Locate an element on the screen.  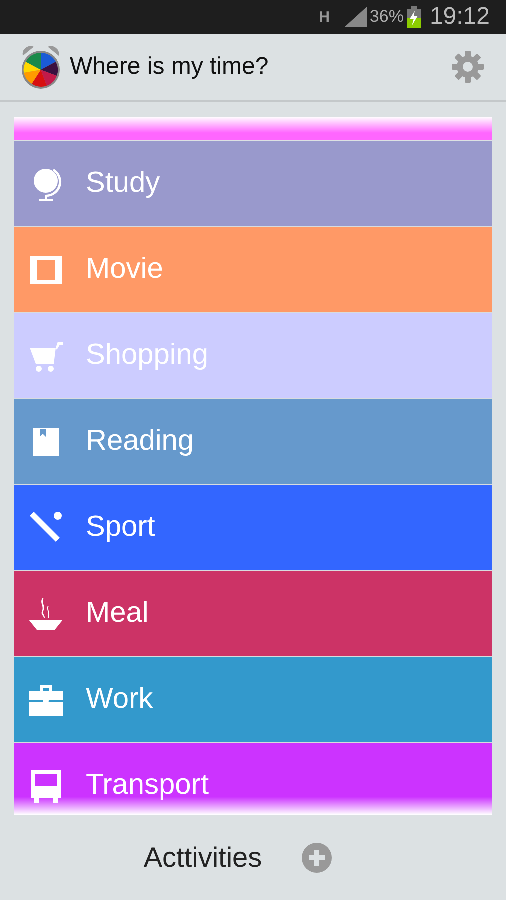
settings-icon is located at coordinates (468, 67).